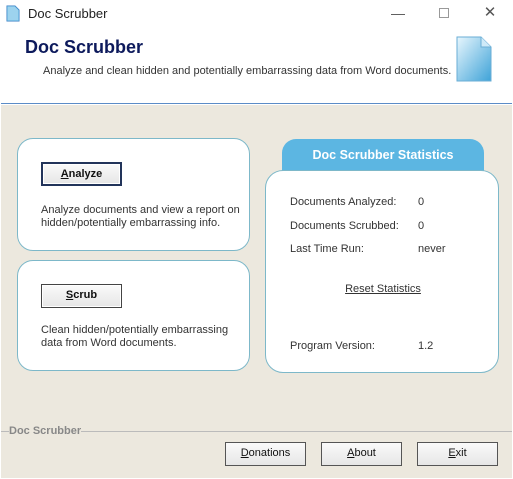 The height and width of the screenshot is (479, 513). I want to click on scrub-button-label: crub, so click(85, 295).